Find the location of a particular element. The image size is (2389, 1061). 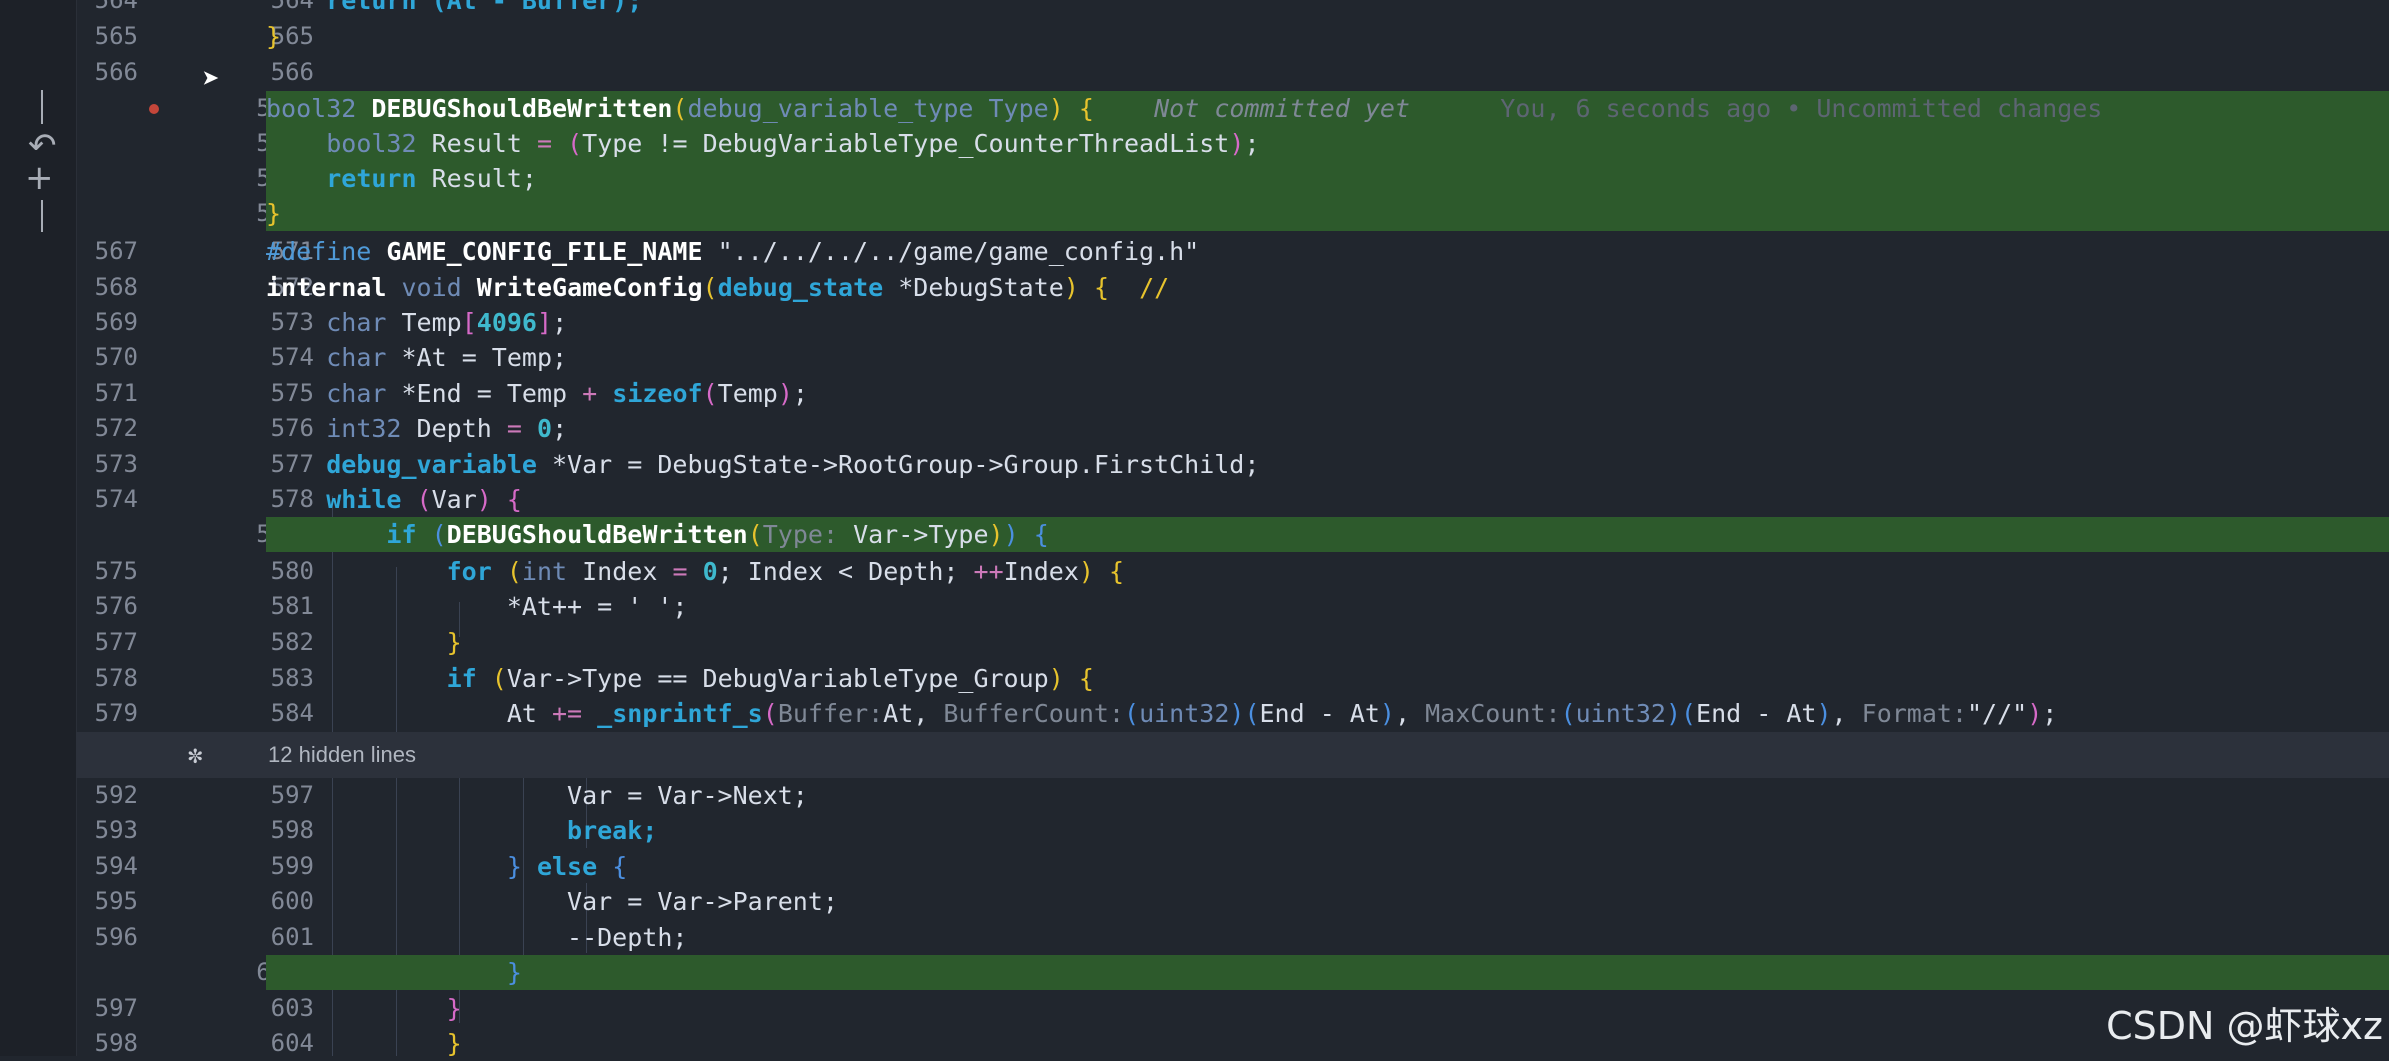

unfold-icon: ✼ is located at coordinates (195, 755).